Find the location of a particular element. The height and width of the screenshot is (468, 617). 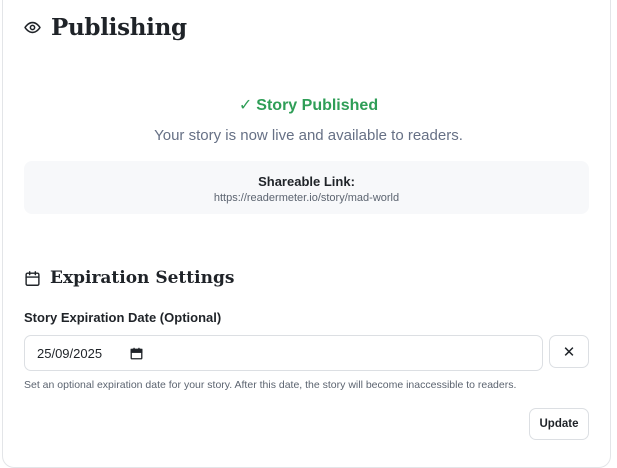

update-button: Update is located at coordinates (559, 424).